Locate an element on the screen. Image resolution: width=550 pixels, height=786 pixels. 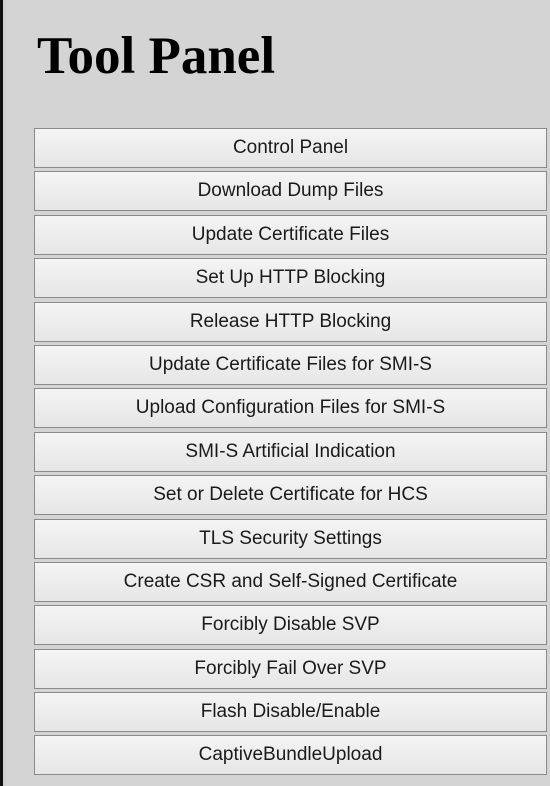
set-up-http-blocking-button: Set Up HTTP Blocking is located at coordinates (290, 278).